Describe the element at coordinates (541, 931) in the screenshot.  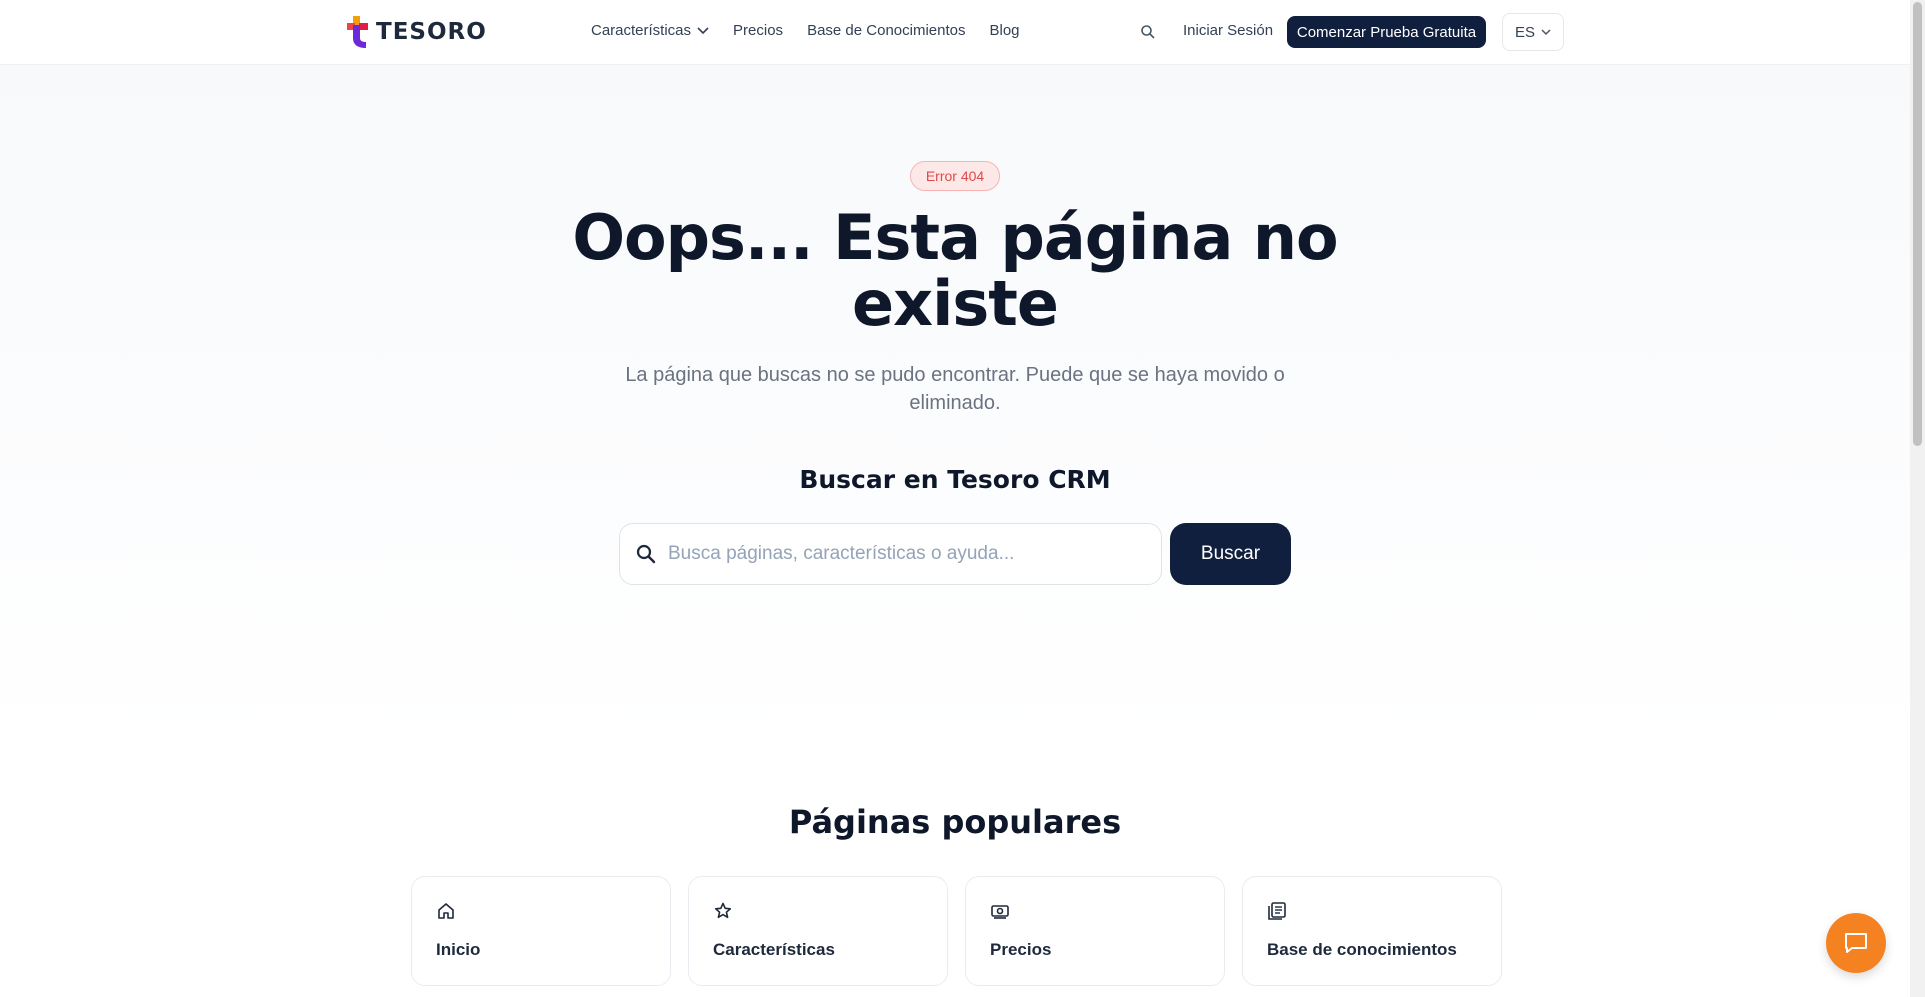
I see `popular-card-home: Inicio` at that location.